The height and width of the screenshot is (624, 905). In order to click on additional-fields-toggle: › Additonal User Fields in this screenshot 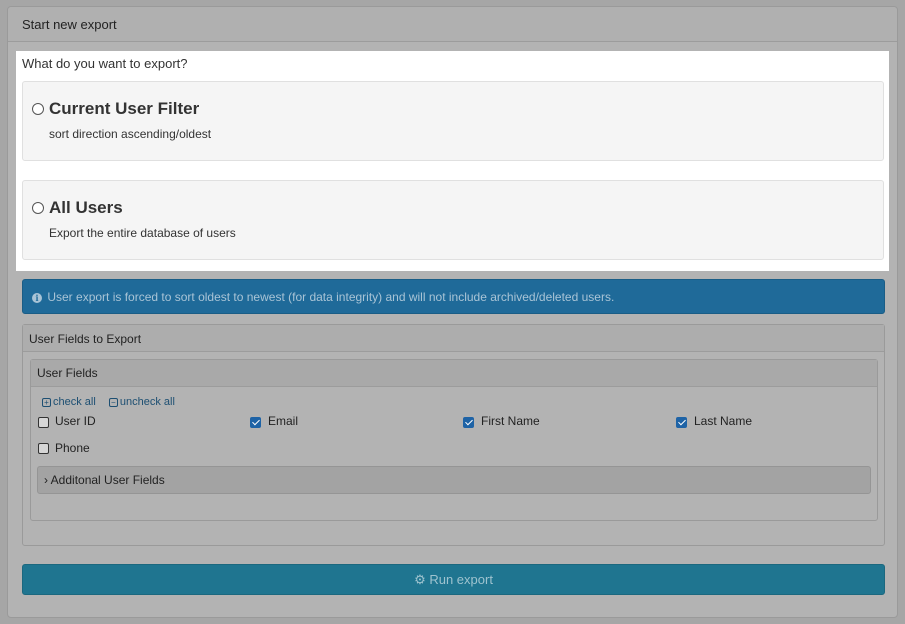, I will do `click(454, 480)`.